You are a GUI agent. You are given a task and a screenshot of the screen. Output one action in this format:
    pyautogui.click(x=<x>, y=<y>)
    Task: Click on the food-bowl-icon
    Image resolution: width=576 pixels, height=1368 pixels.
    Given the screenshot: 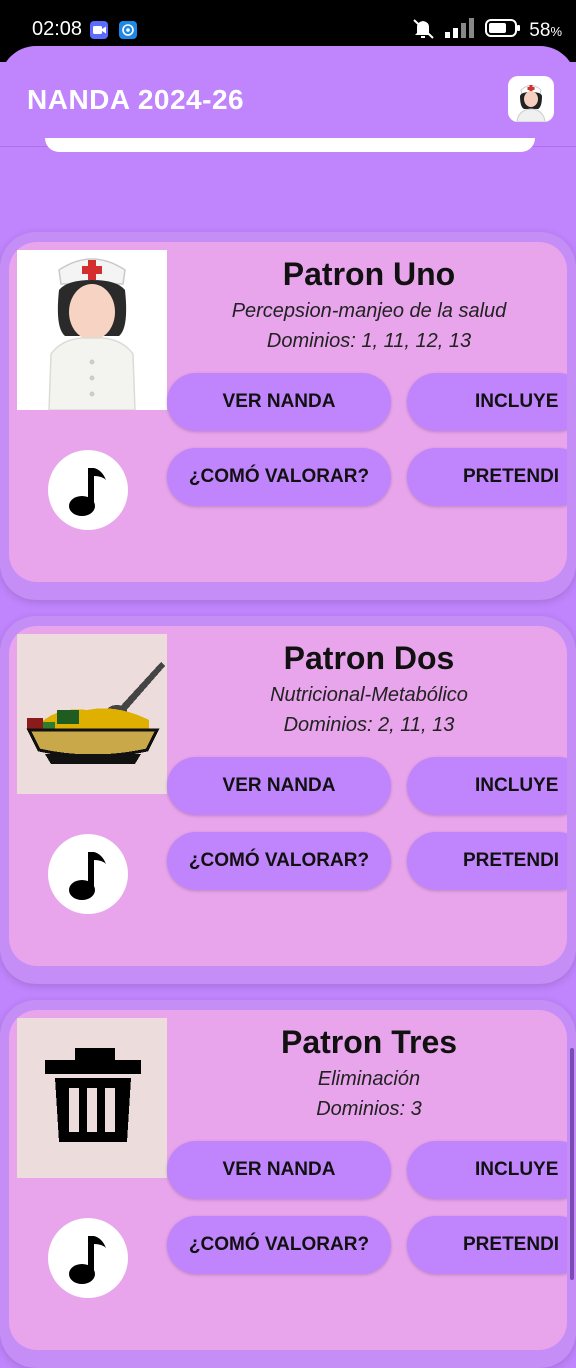 What is the action you would take?
    pyautogui.click(x=92, y=714)
    